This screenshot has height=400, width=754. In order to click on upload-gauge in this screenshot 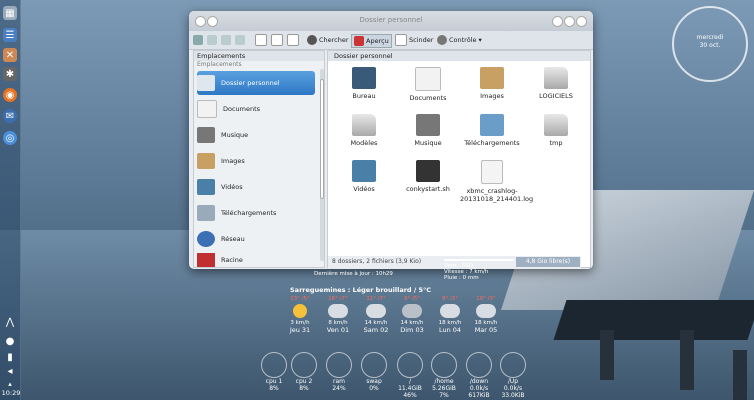, I will do `click(513, 365)`.